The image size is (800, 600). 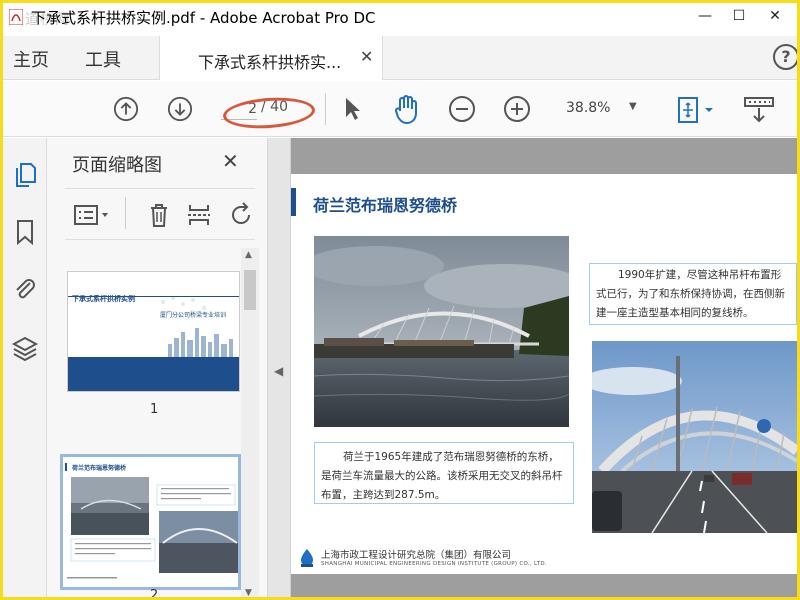 What do you see at coordinates (25, 289) in the screenshot?
I see `attachments-icon` at bounding box center [25, 289].